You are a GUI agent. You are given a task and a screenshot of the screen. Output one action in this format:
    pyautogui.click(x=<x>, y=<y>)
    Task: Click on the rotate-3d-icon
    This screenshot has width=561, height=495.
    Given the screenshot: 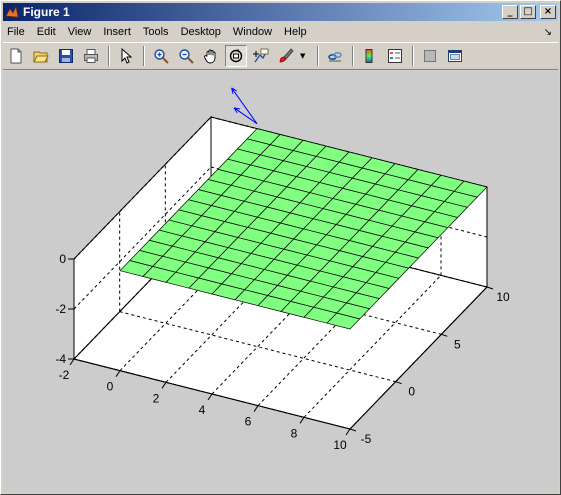 What is the action you would take?
    pyautogui.click(x=236, y=56)
    